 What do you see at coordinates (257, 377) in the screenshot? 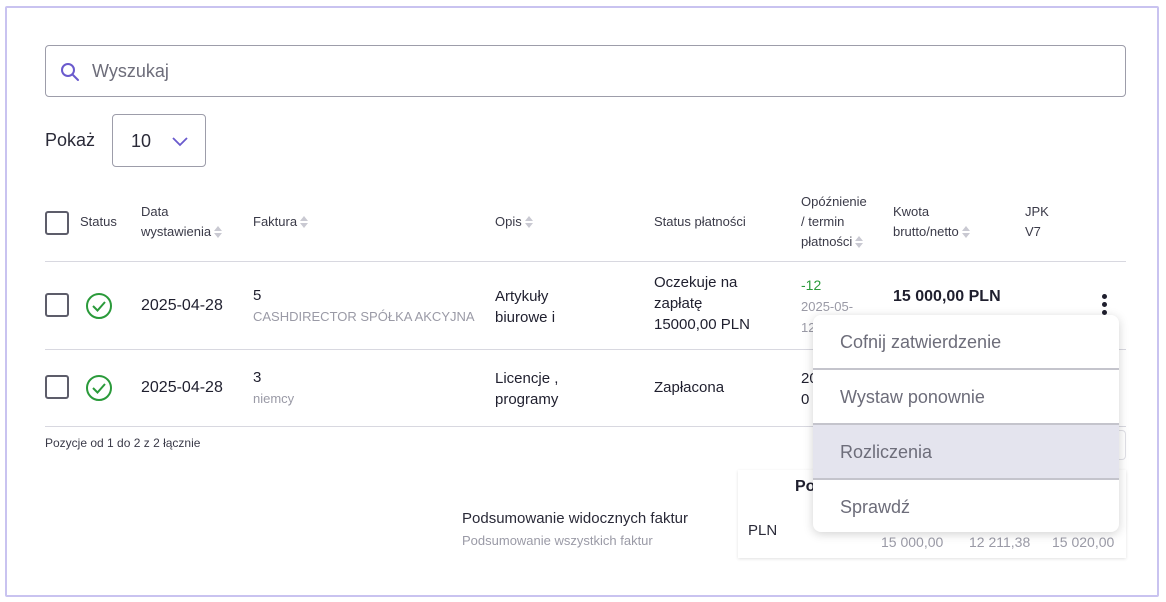
I see `invoice-number: 3` at bounding box center [257, 377].